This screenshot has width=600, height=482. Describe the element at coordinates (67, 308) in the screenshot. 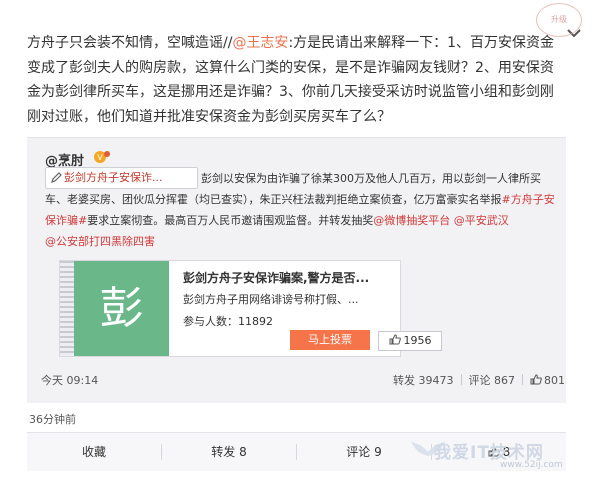

I see `card-image-strip` at that location.